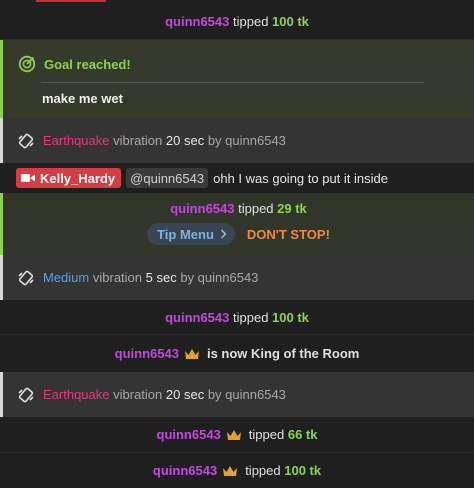 The height and width of the screenshot is (488, 474). Describe the element at coordinates (167, 178) in the screenshot. I see `mention: @quinn6543` at that location.